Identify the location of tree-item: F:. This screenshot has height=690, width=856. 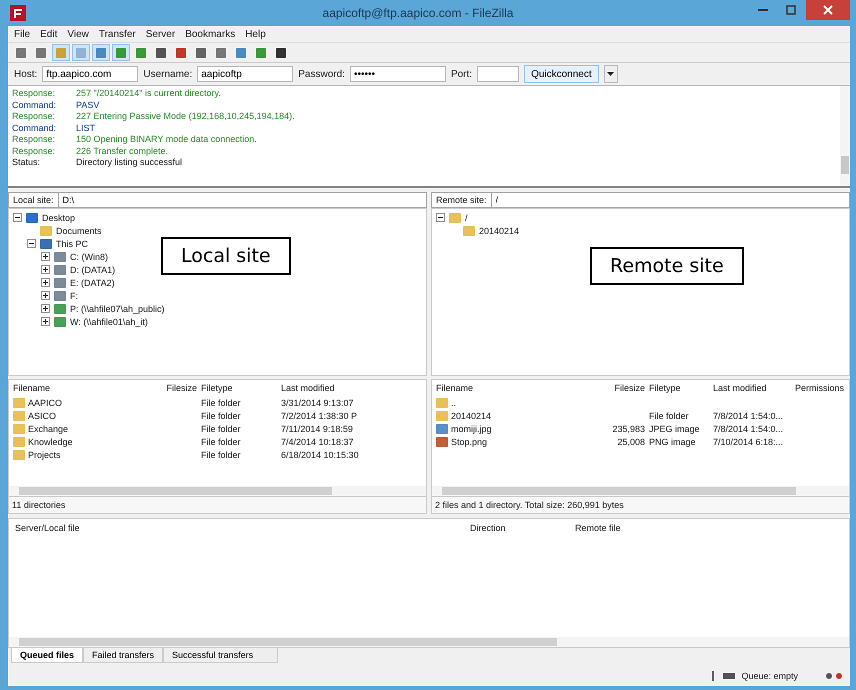
(74, 295).